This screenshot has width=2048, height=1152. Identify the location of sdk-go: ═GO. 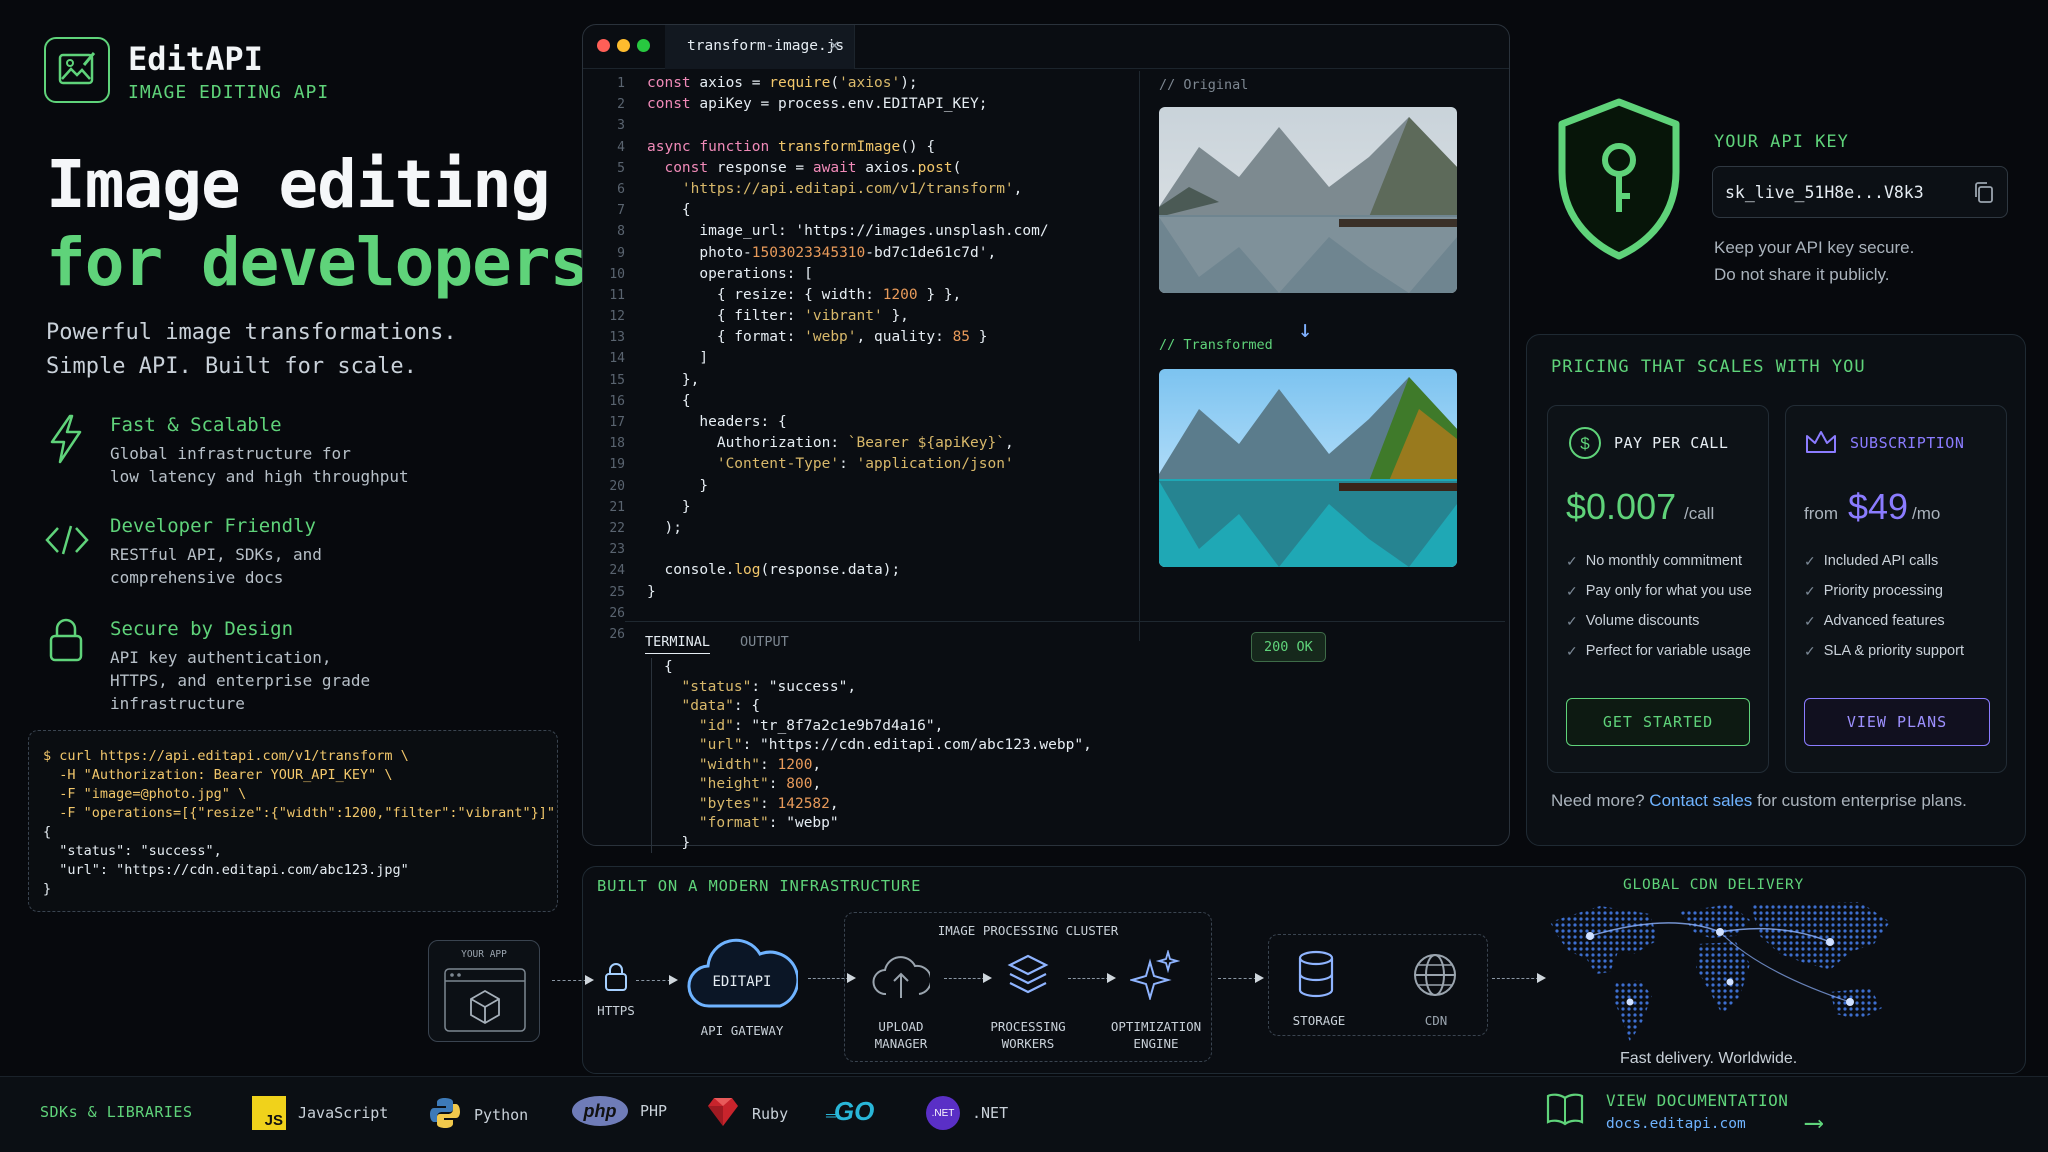
(856, 1111).